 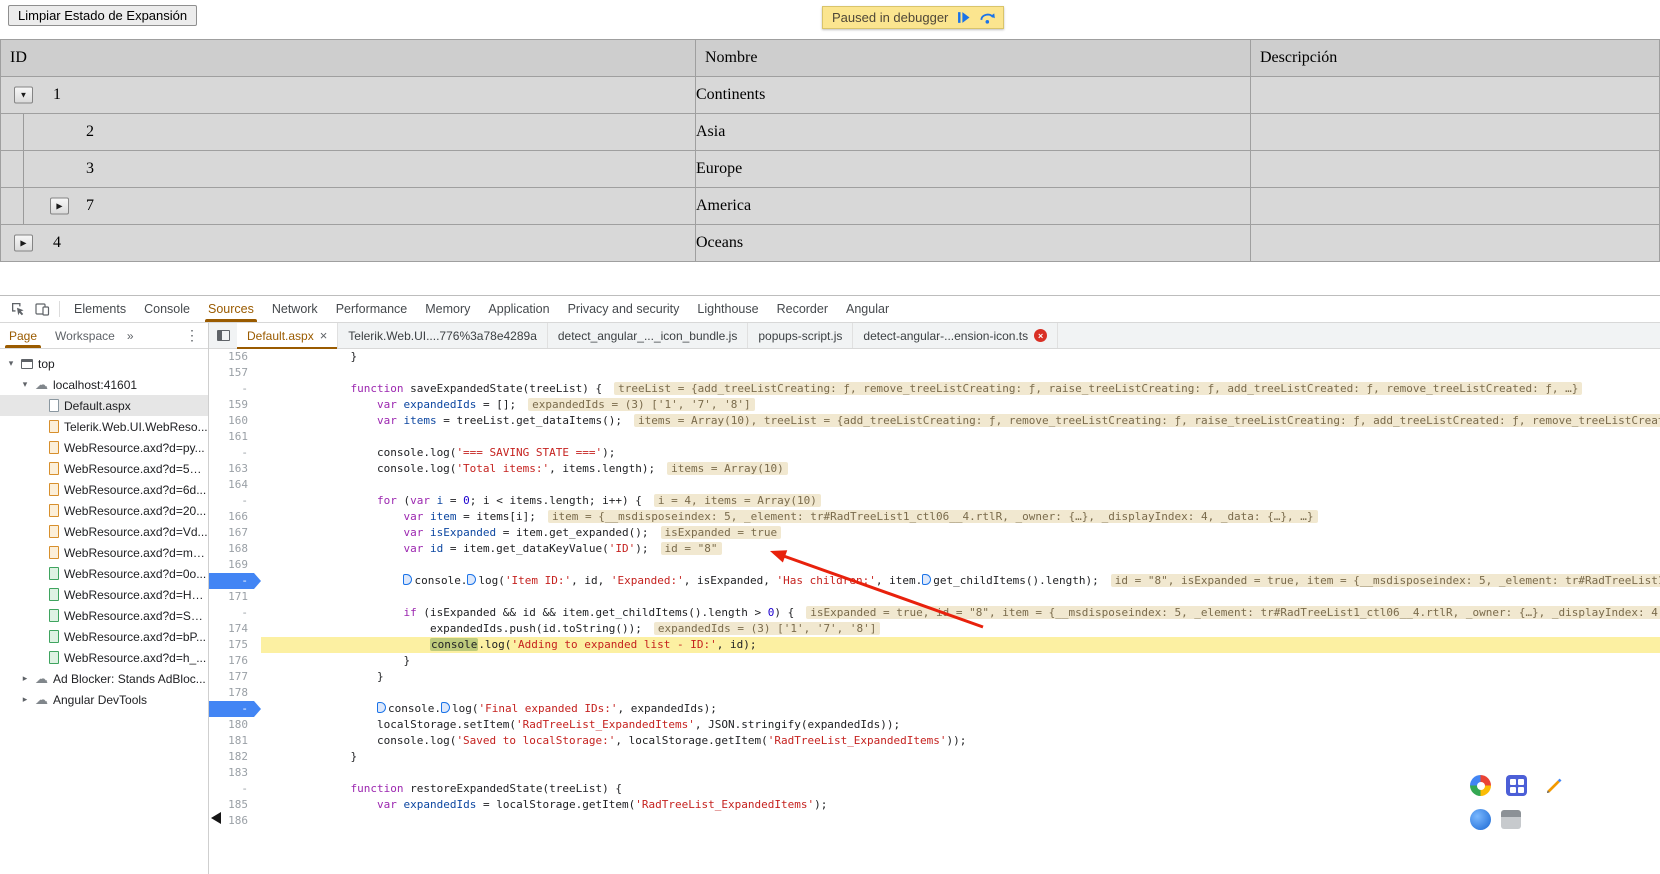 What do you see at coordinates (235, 805) in the screenshot?
I see `line-number: 185` at bounding box center [235, 805].